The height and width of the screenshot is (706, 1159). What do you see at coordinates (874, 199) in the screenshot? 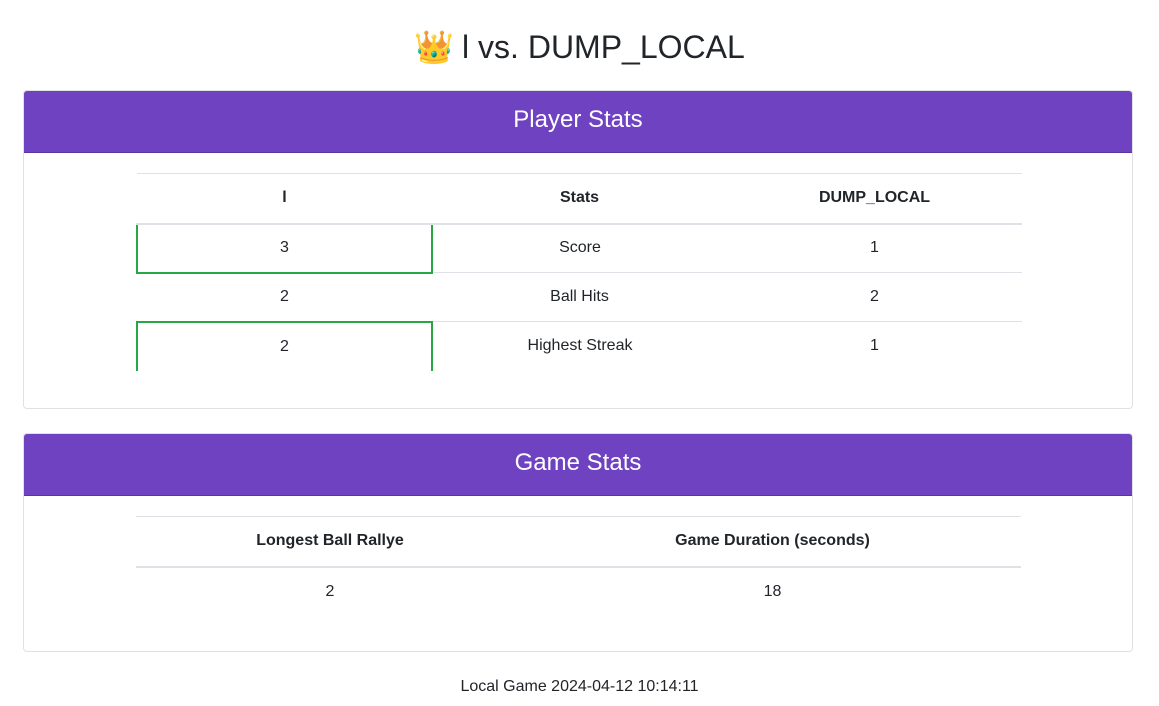
I see `column-header-player-right: DUMP_LOCAL` at bounding box center [874, 199].